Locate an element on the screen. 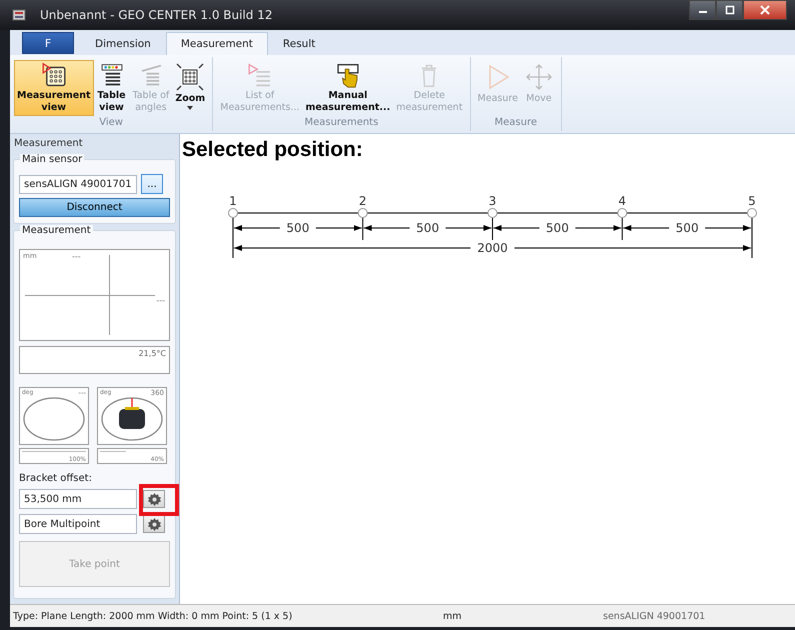 Image resolution: width=795 pixels, height=630 pixels. ribbon-button: Table view is located at coordinates (112, 88).